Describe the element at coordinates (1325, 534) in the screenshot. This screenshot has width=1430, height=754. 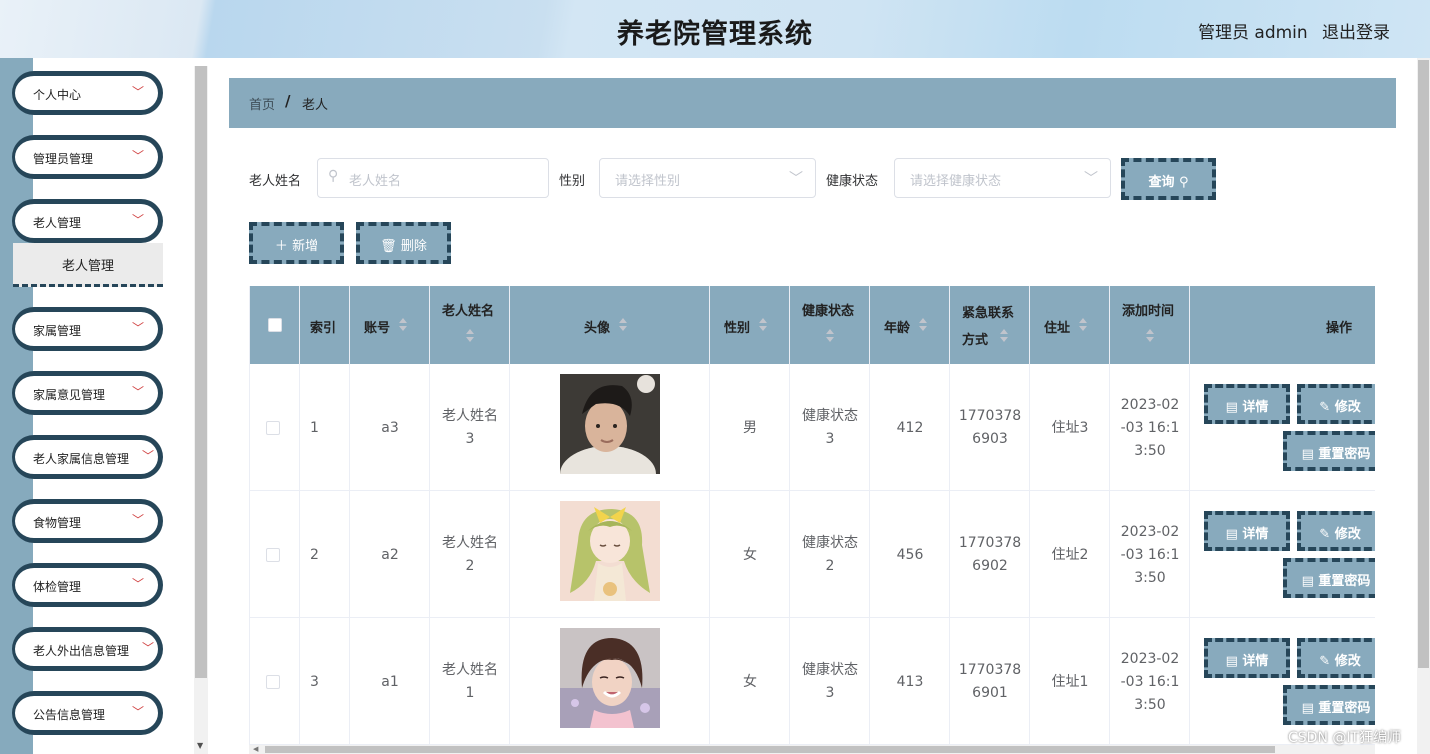
I see `pencil-icon: ✎` at that location.